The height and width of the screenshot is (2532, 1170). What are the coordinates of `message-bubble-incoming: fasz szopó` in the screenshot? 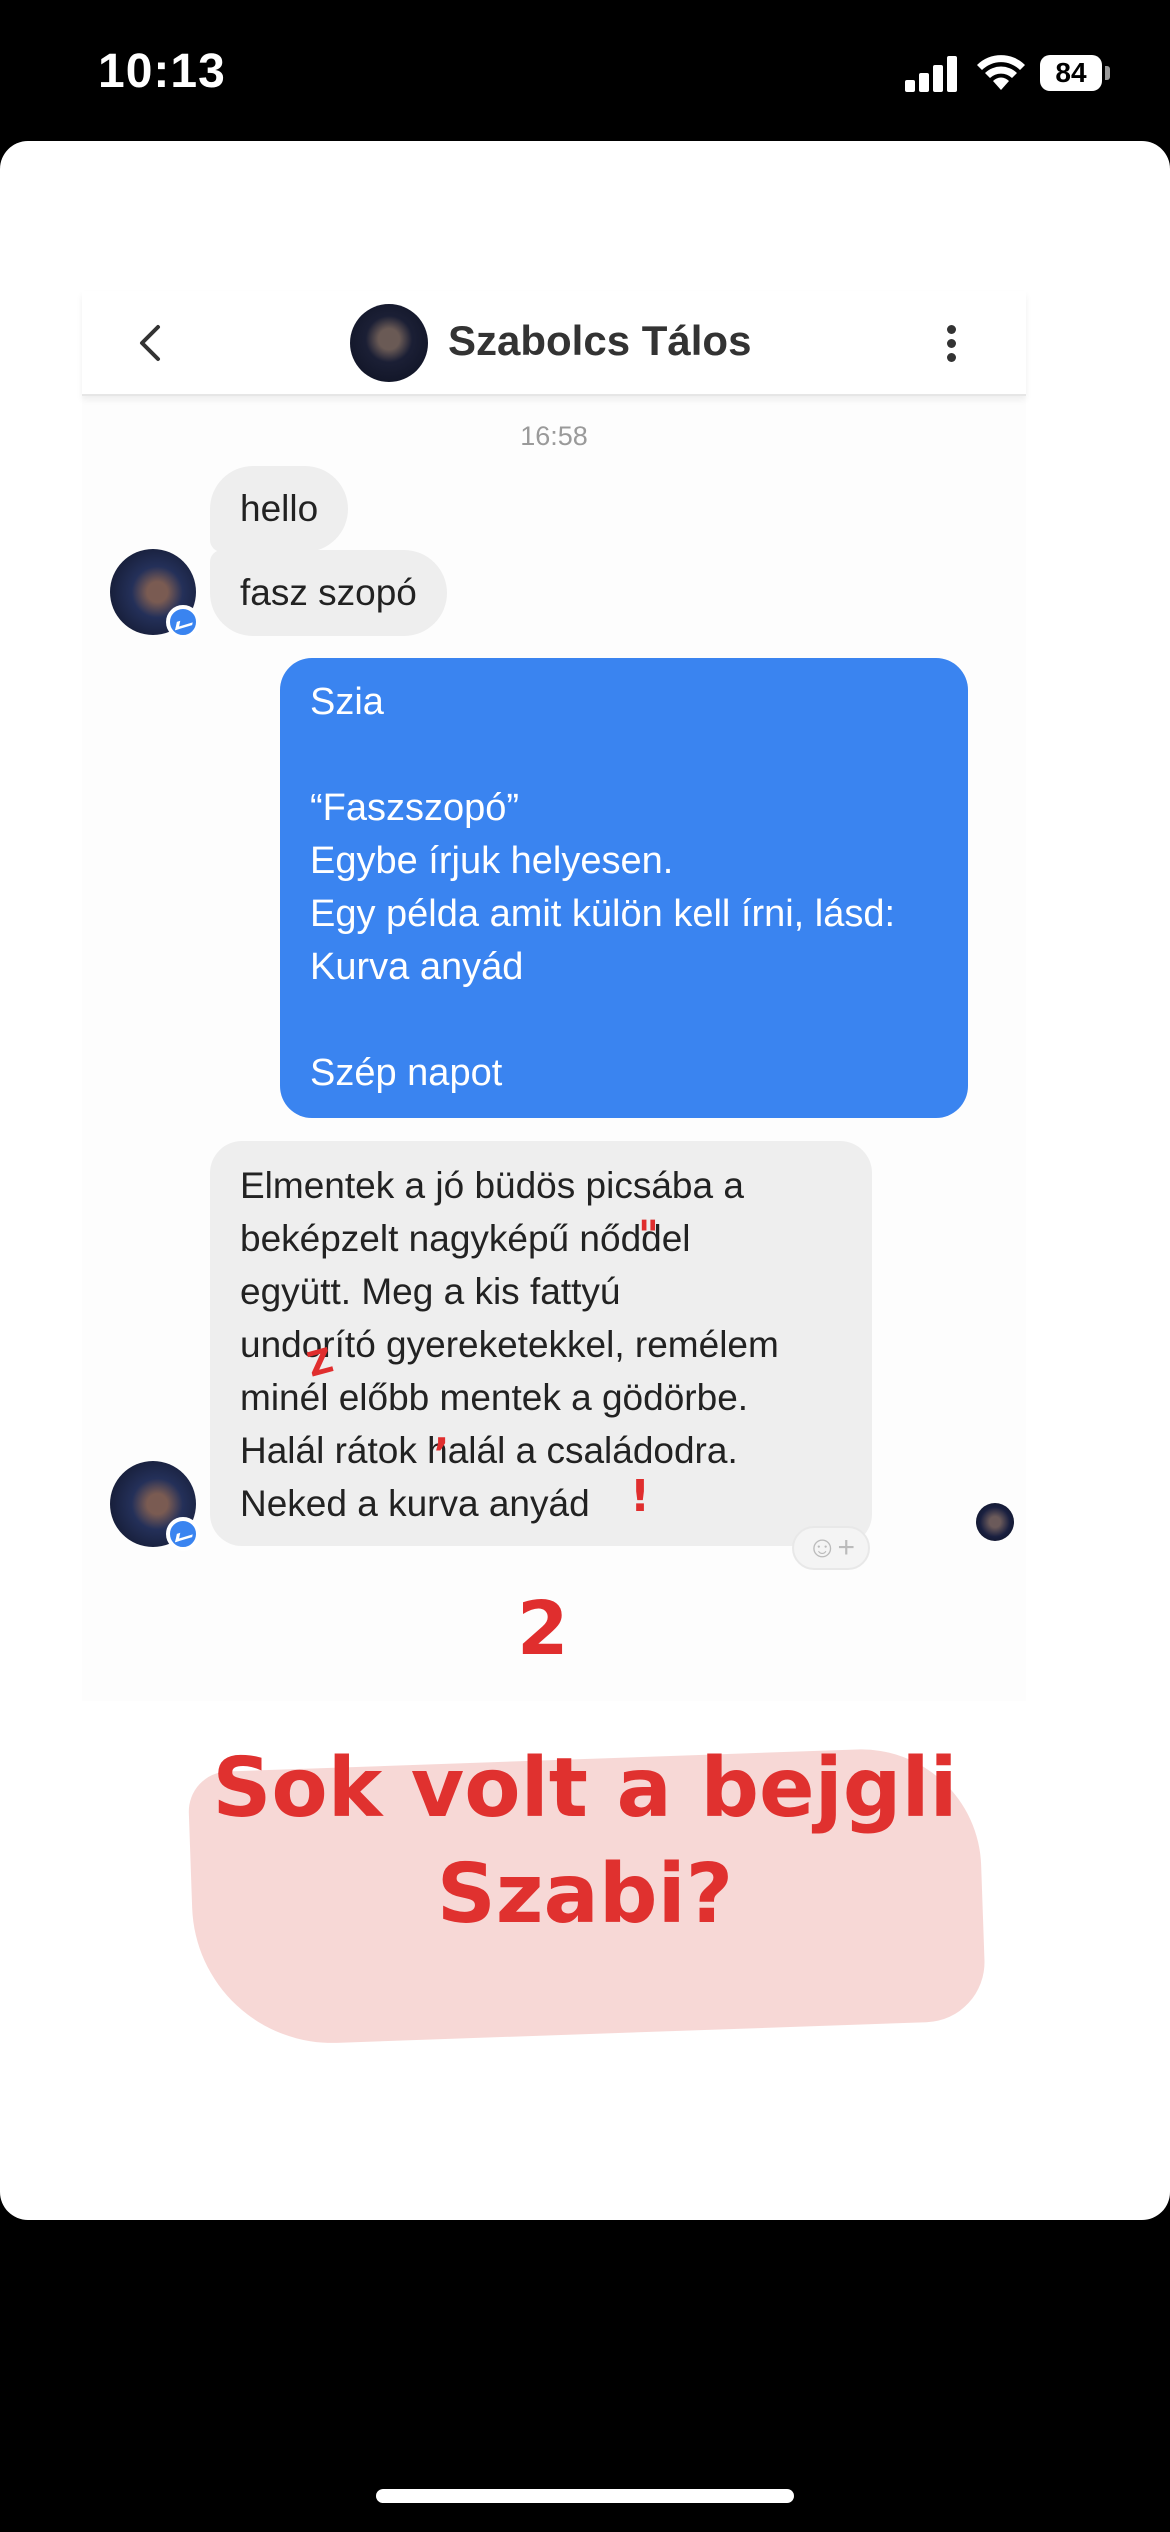 It's located at (328, 593).